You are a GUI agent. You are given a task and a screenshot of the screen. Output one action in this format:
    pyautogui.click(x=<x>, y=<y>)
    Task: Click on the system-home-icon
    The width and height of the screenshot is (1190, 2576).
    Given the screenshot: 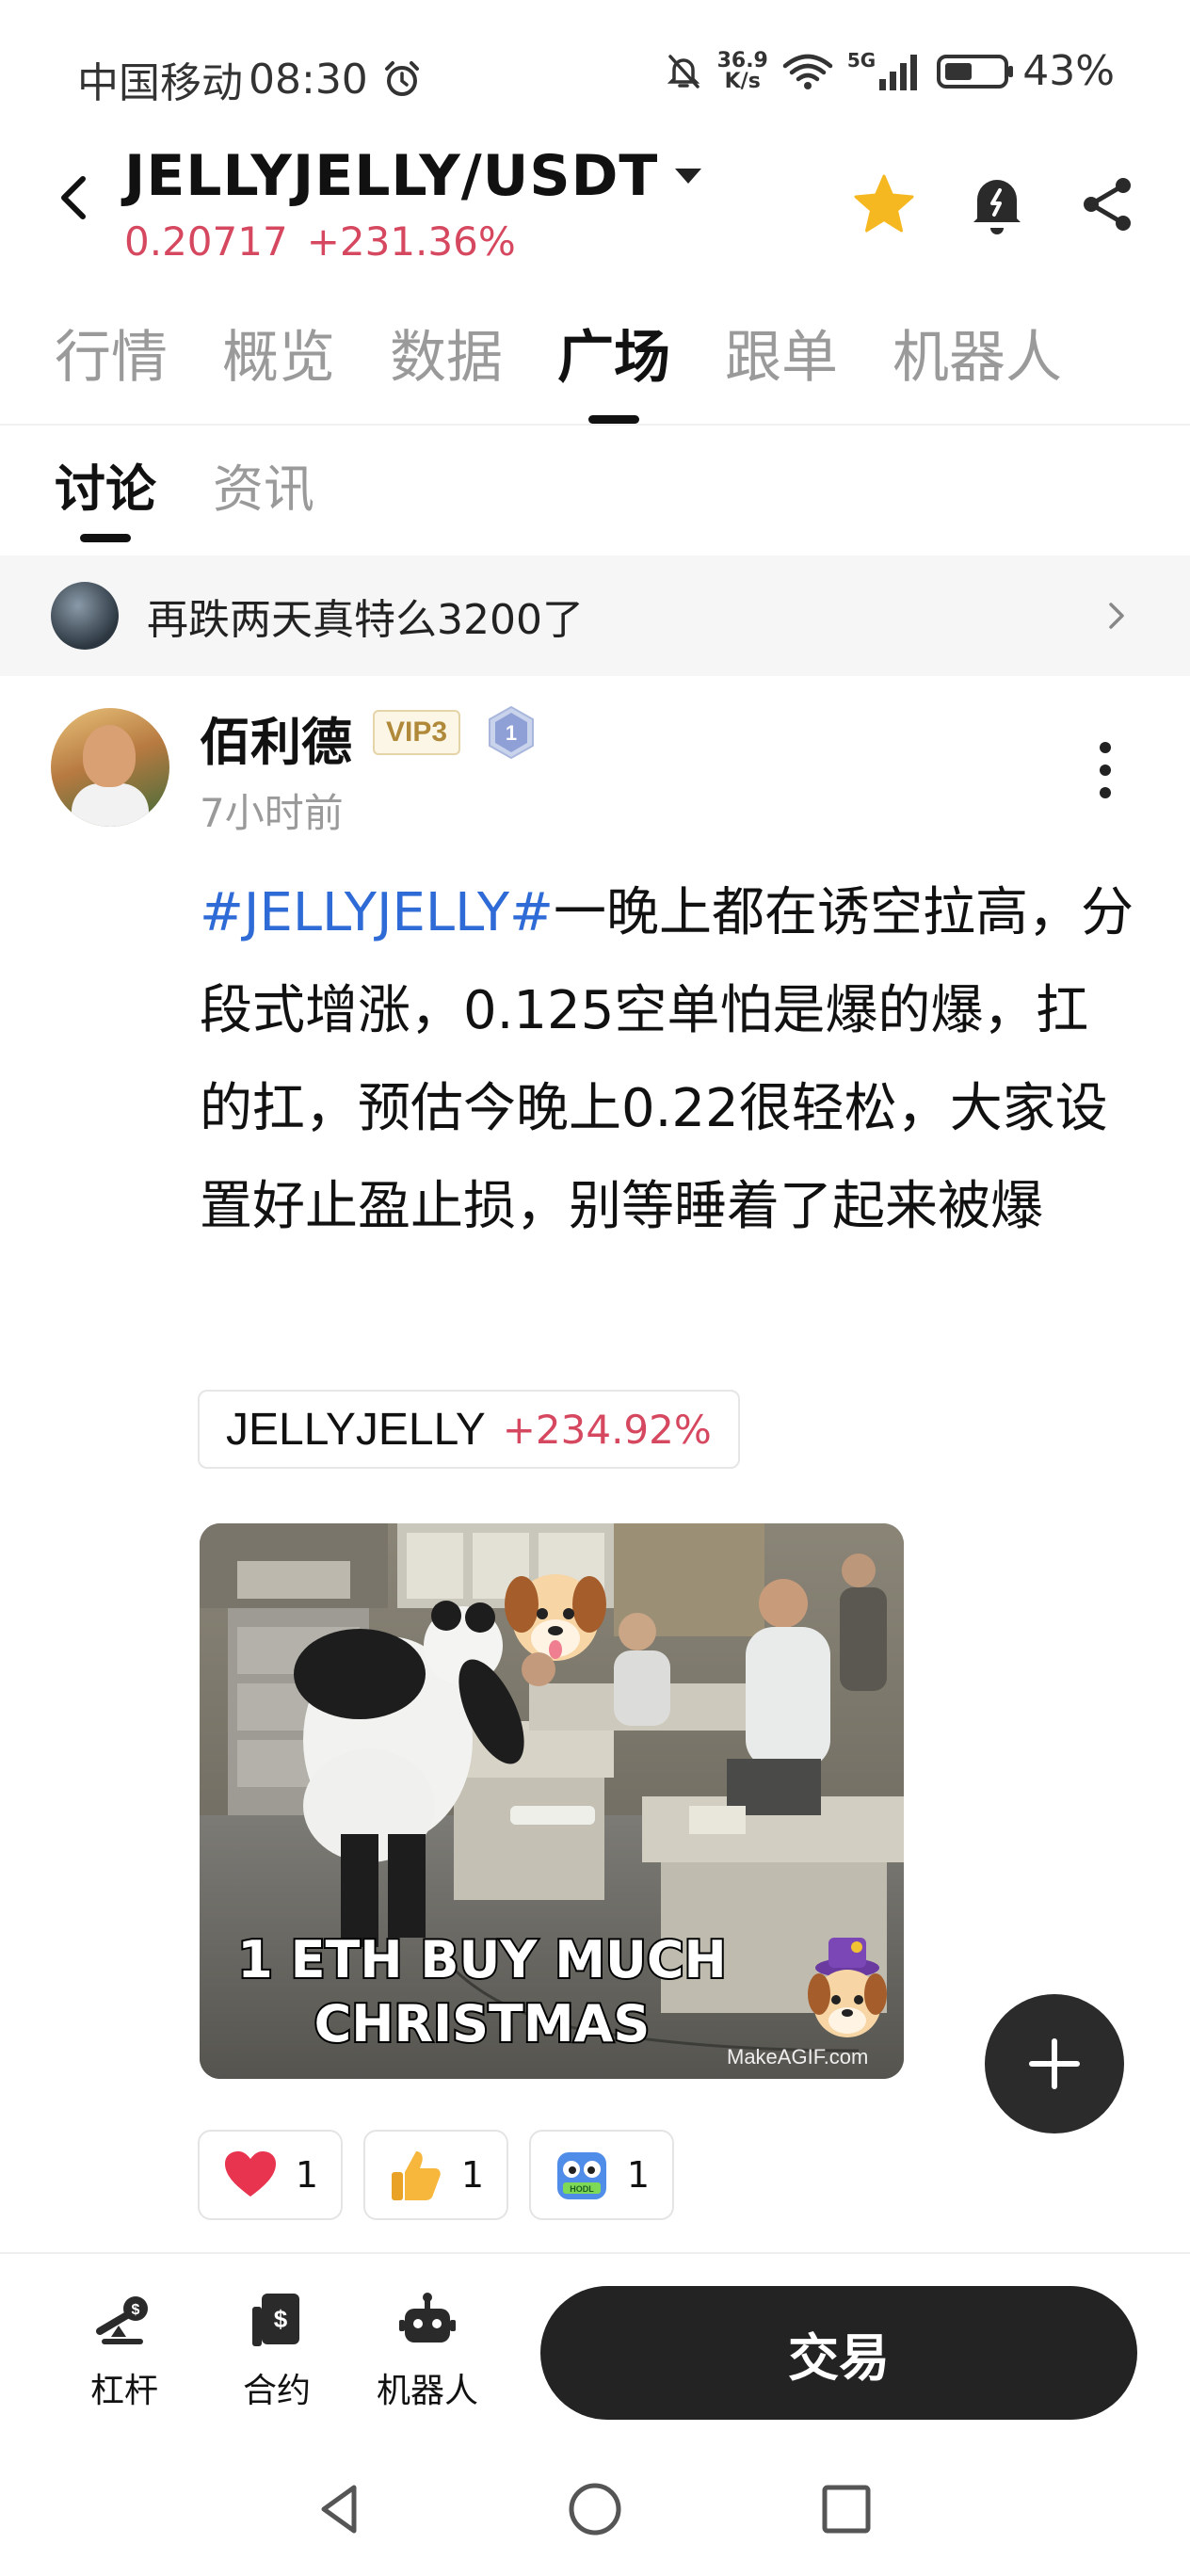 What is the action you would take?
    pyautogui.click(x=595, y=2509)
    